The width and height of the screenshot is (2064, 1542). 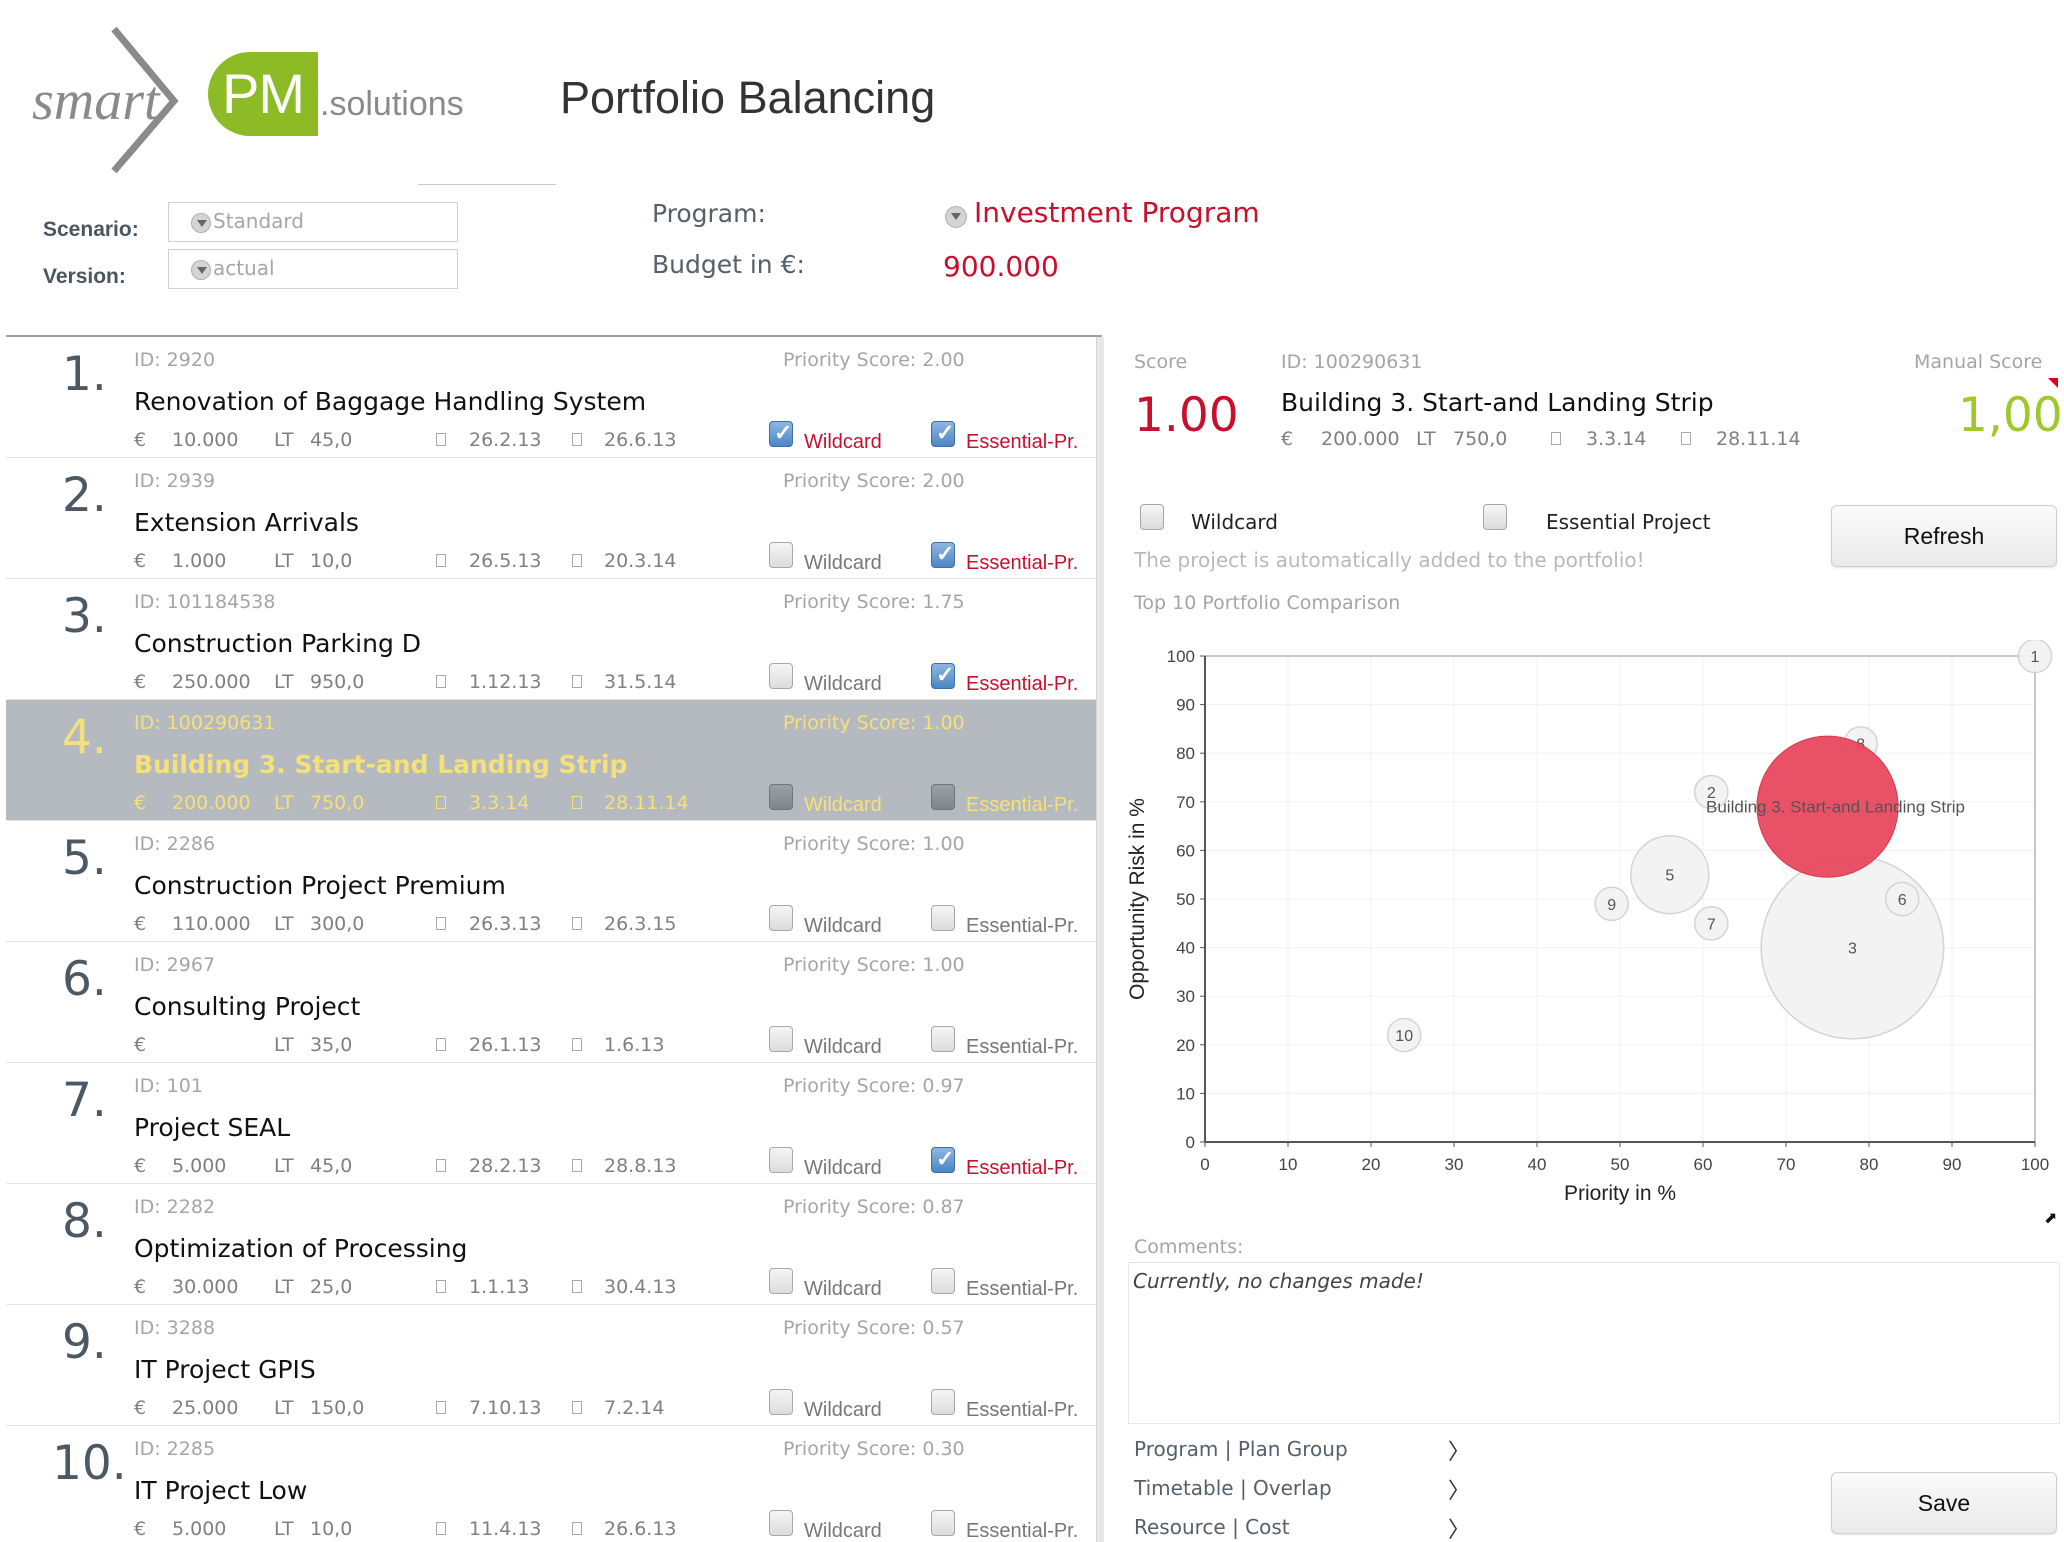 I want to click on bubble-label: 3, so click(x=1852, y=949).